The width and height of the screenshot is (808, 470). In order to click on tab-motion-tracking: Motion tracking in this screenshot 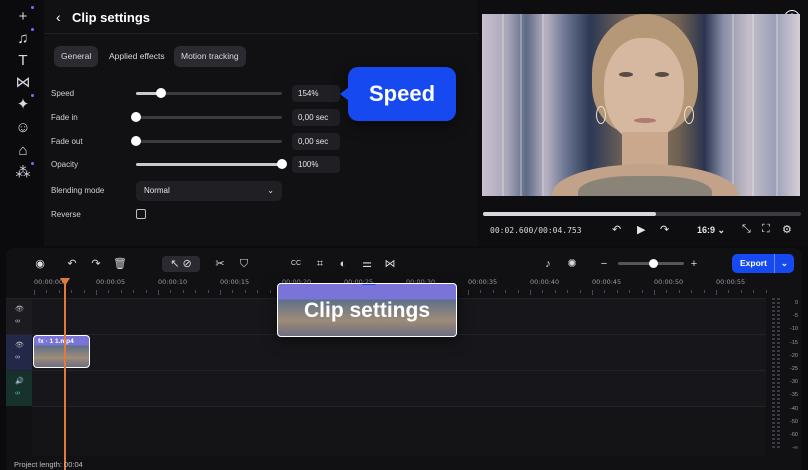, I will do `click(210, 56)`.